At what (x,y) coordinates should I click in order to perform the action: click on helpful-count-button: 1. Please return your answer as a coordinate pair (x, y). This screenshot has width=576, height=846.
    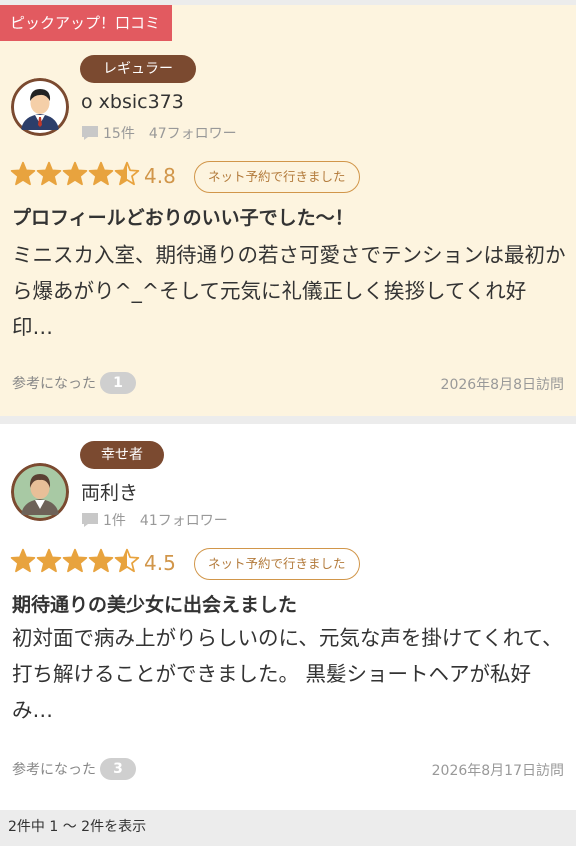
    Looking at the image, I should click on (118, 383).